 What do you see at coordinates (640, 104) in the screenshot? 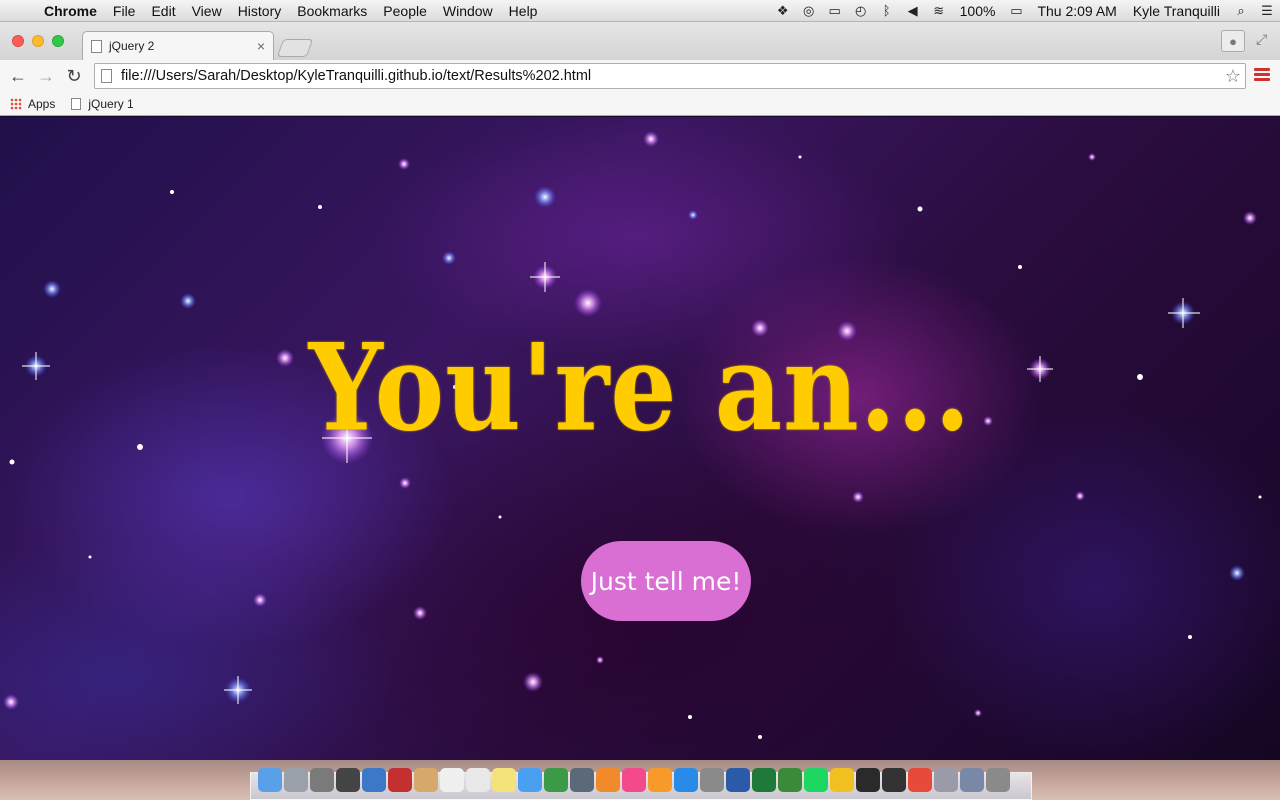
I see `bookmarks-bar: Apps jQuery 1` at bounding box center [640, 104].